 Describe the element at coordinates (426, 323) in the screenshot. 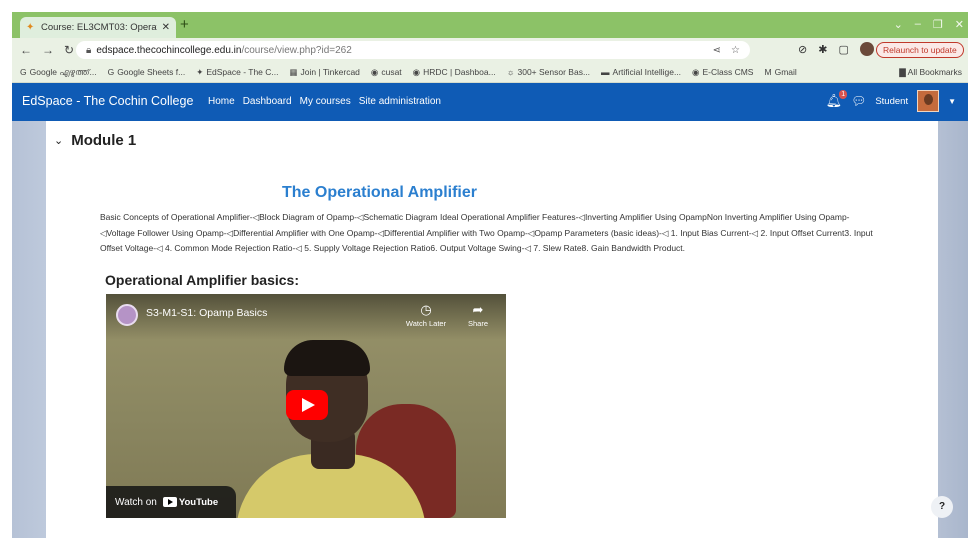

I see `watch-later-label: Watch Later` at that location.